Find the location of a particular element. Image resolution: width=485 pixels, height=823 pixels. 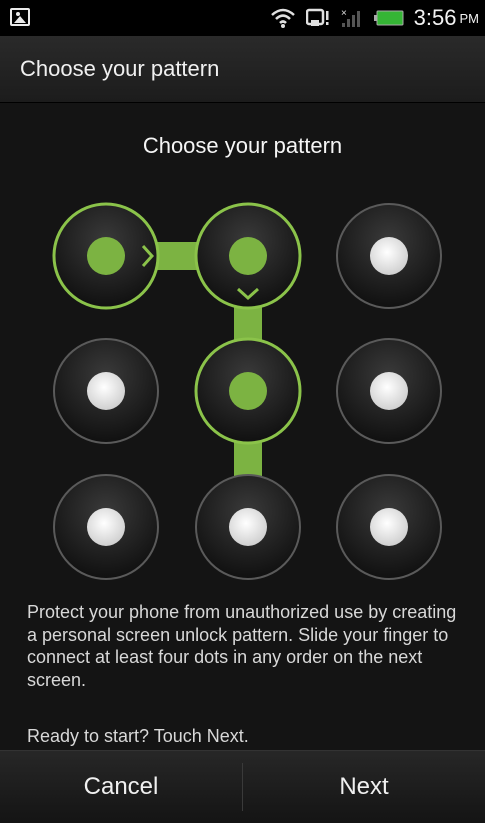

bottom-action-bar: Cancel Next is located at coordinates (242, 786).